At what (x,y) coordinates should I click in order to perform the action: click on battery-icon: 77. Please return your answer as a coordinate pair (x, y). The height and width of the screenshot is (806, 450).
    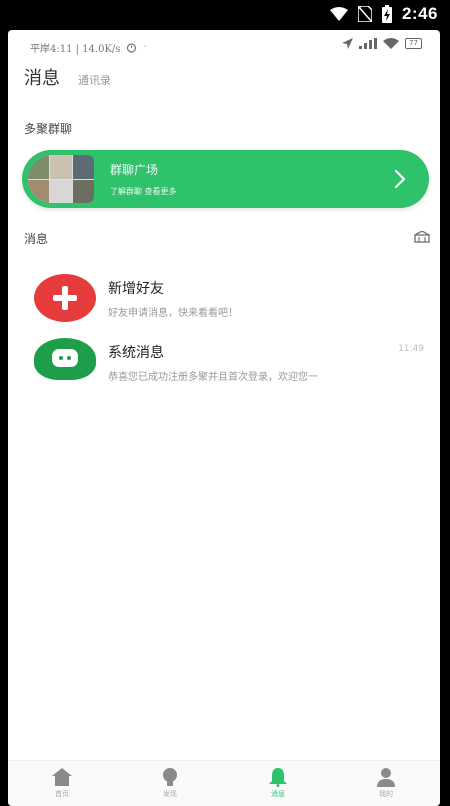
    Looking at the image, I should click on (413, 43).